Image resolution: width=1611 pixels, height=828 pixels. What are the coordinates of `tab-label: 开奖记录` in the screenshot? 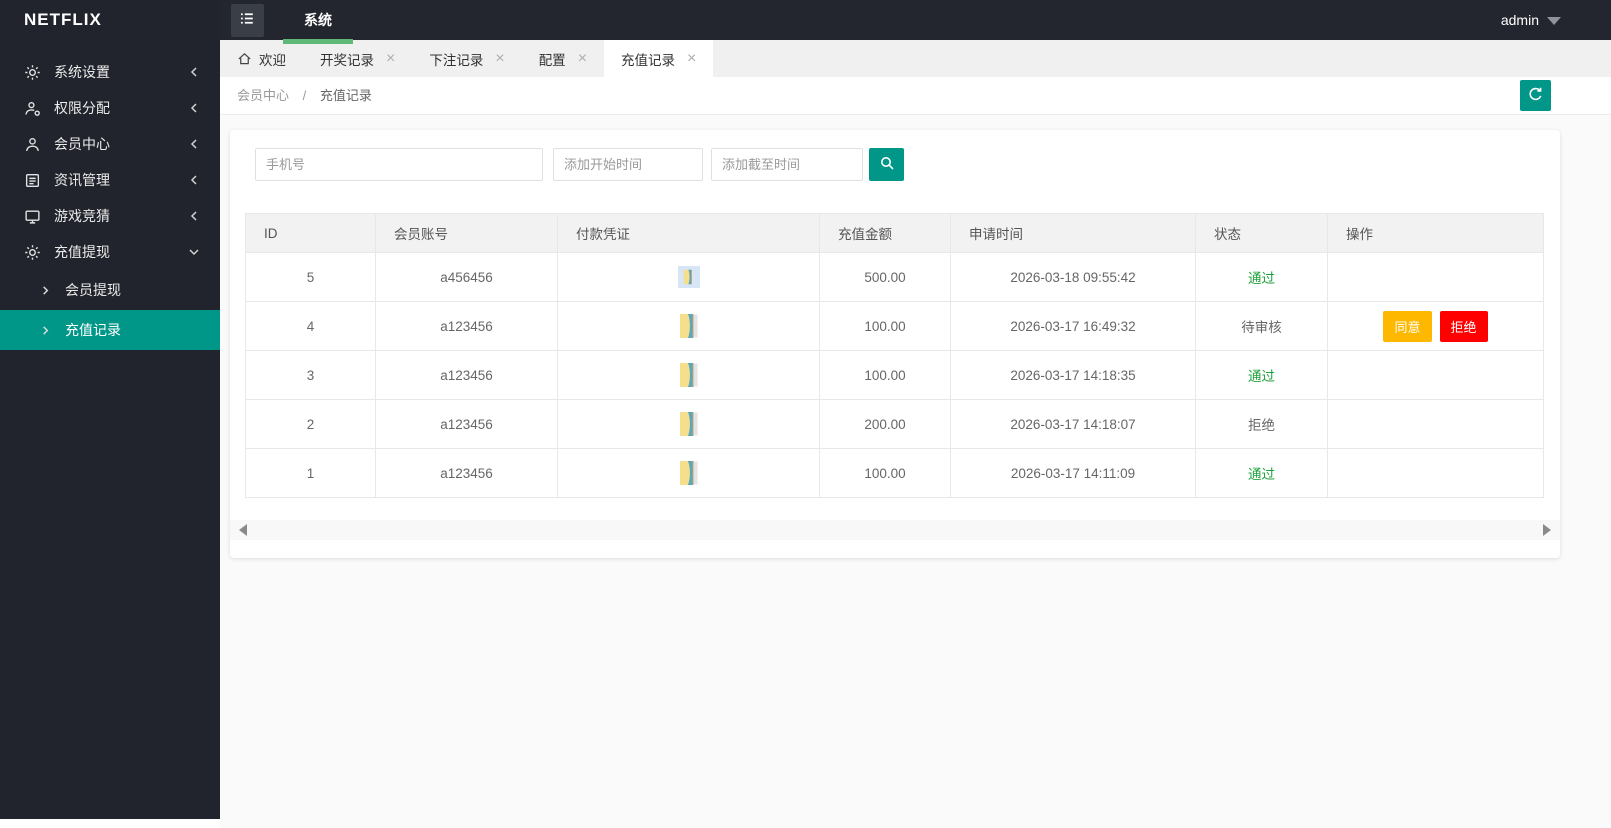 It's located at (347, 60).